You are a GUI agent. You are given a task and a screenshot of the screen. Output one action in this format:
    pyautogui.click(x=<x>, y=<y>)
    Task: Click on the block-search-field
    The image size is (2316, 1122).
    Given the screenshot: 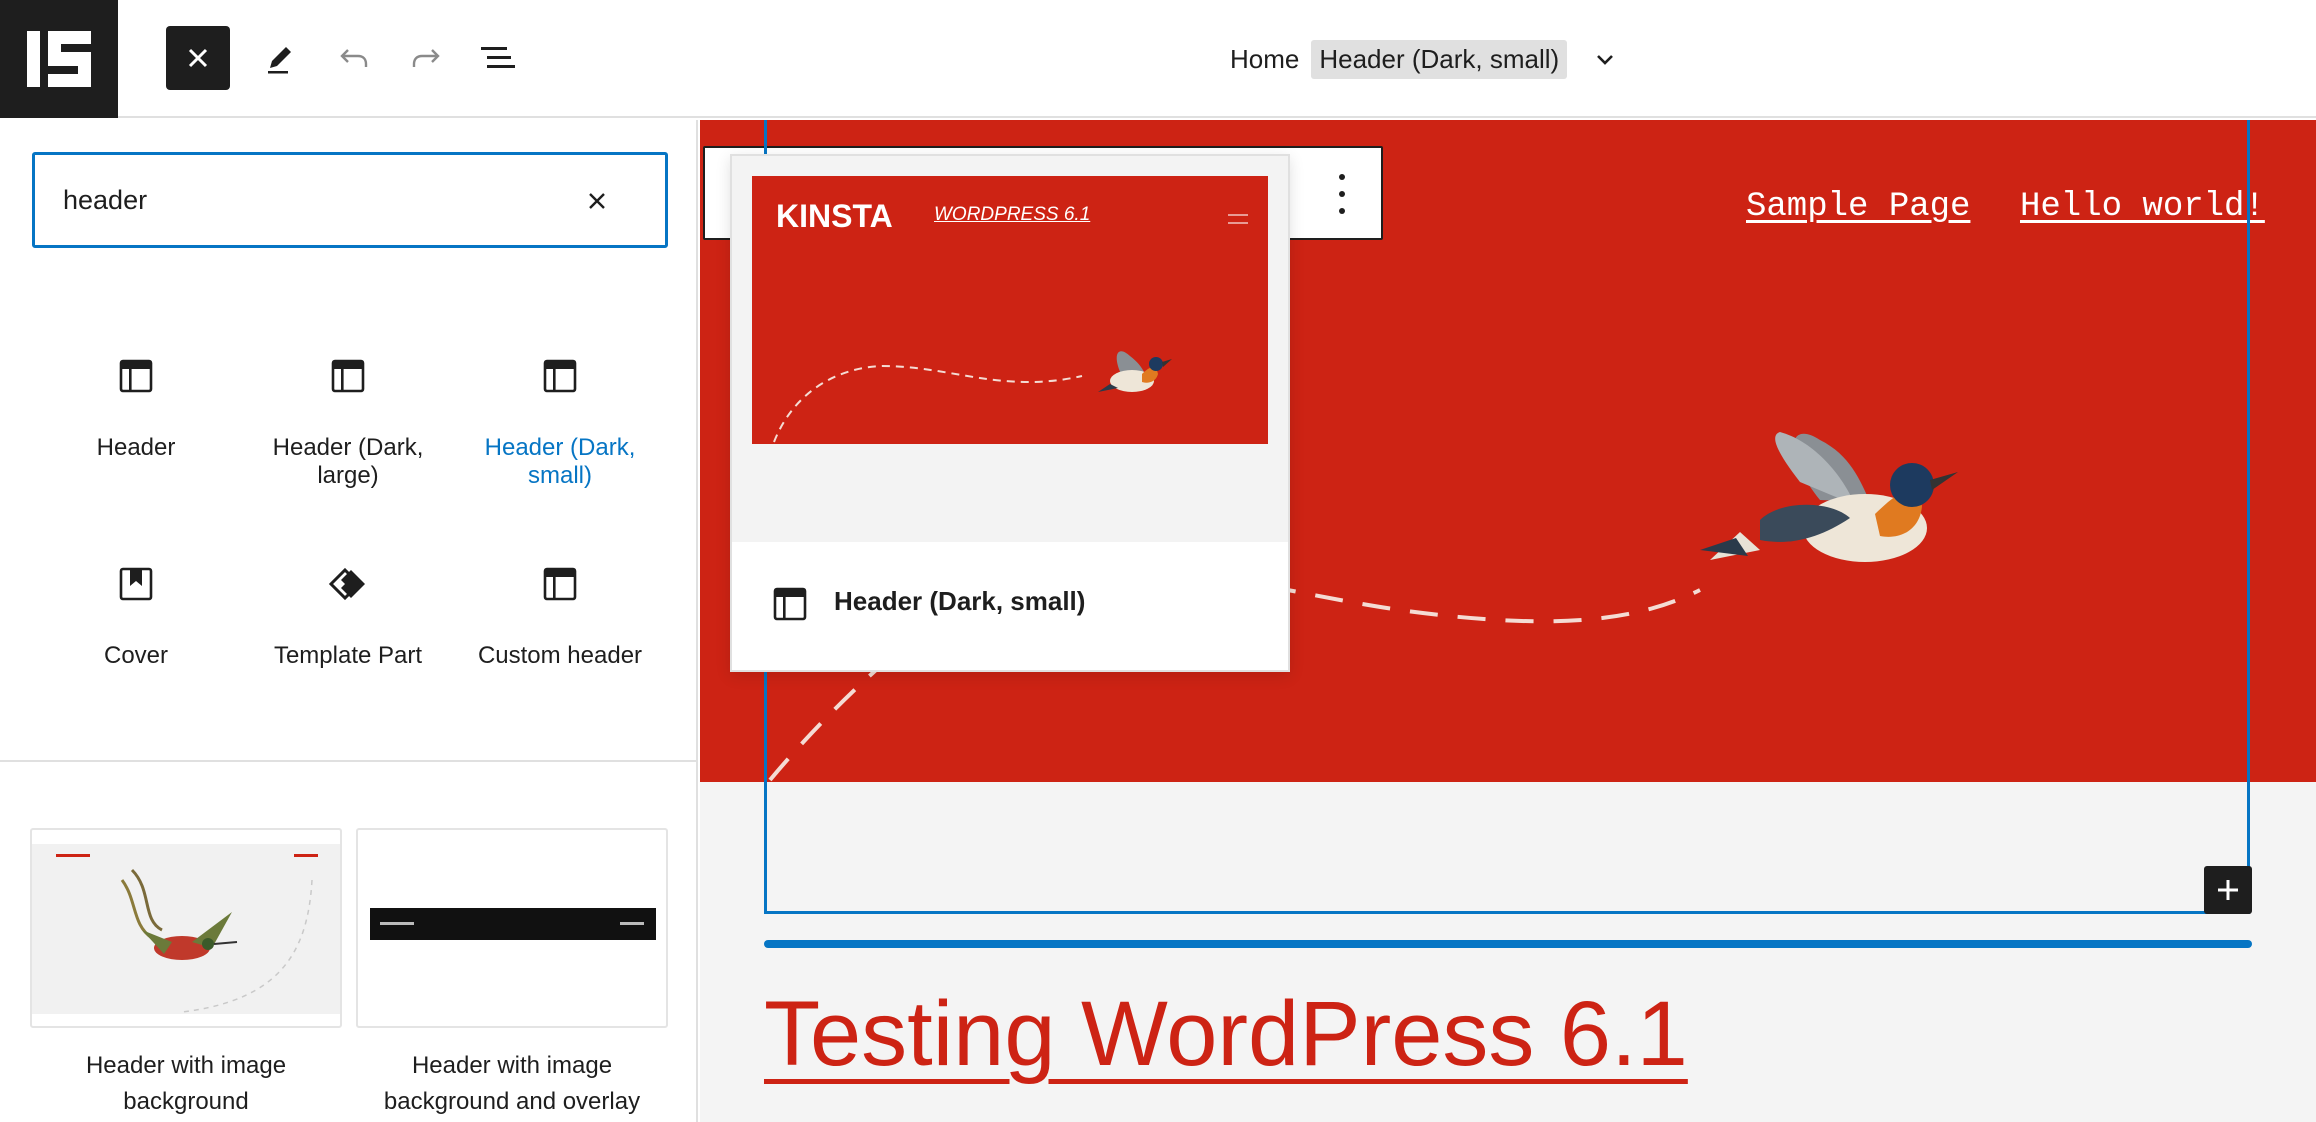 What is the action you would take?
    pyautogui.click(x=350, y=200)
    